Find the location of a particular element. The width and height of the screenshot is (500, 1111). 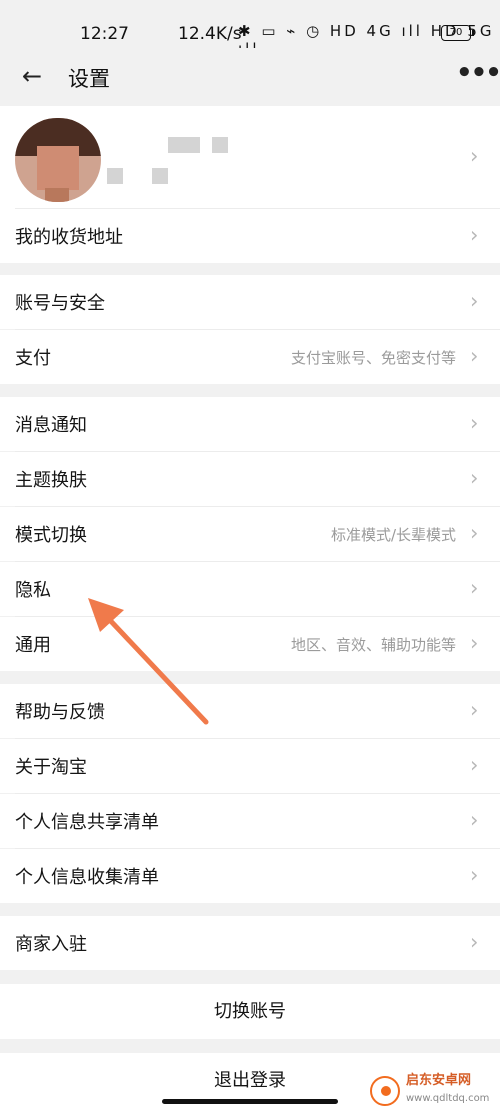

watermark-url: www.qdltdq.com is located at coordinates (448, 1098).